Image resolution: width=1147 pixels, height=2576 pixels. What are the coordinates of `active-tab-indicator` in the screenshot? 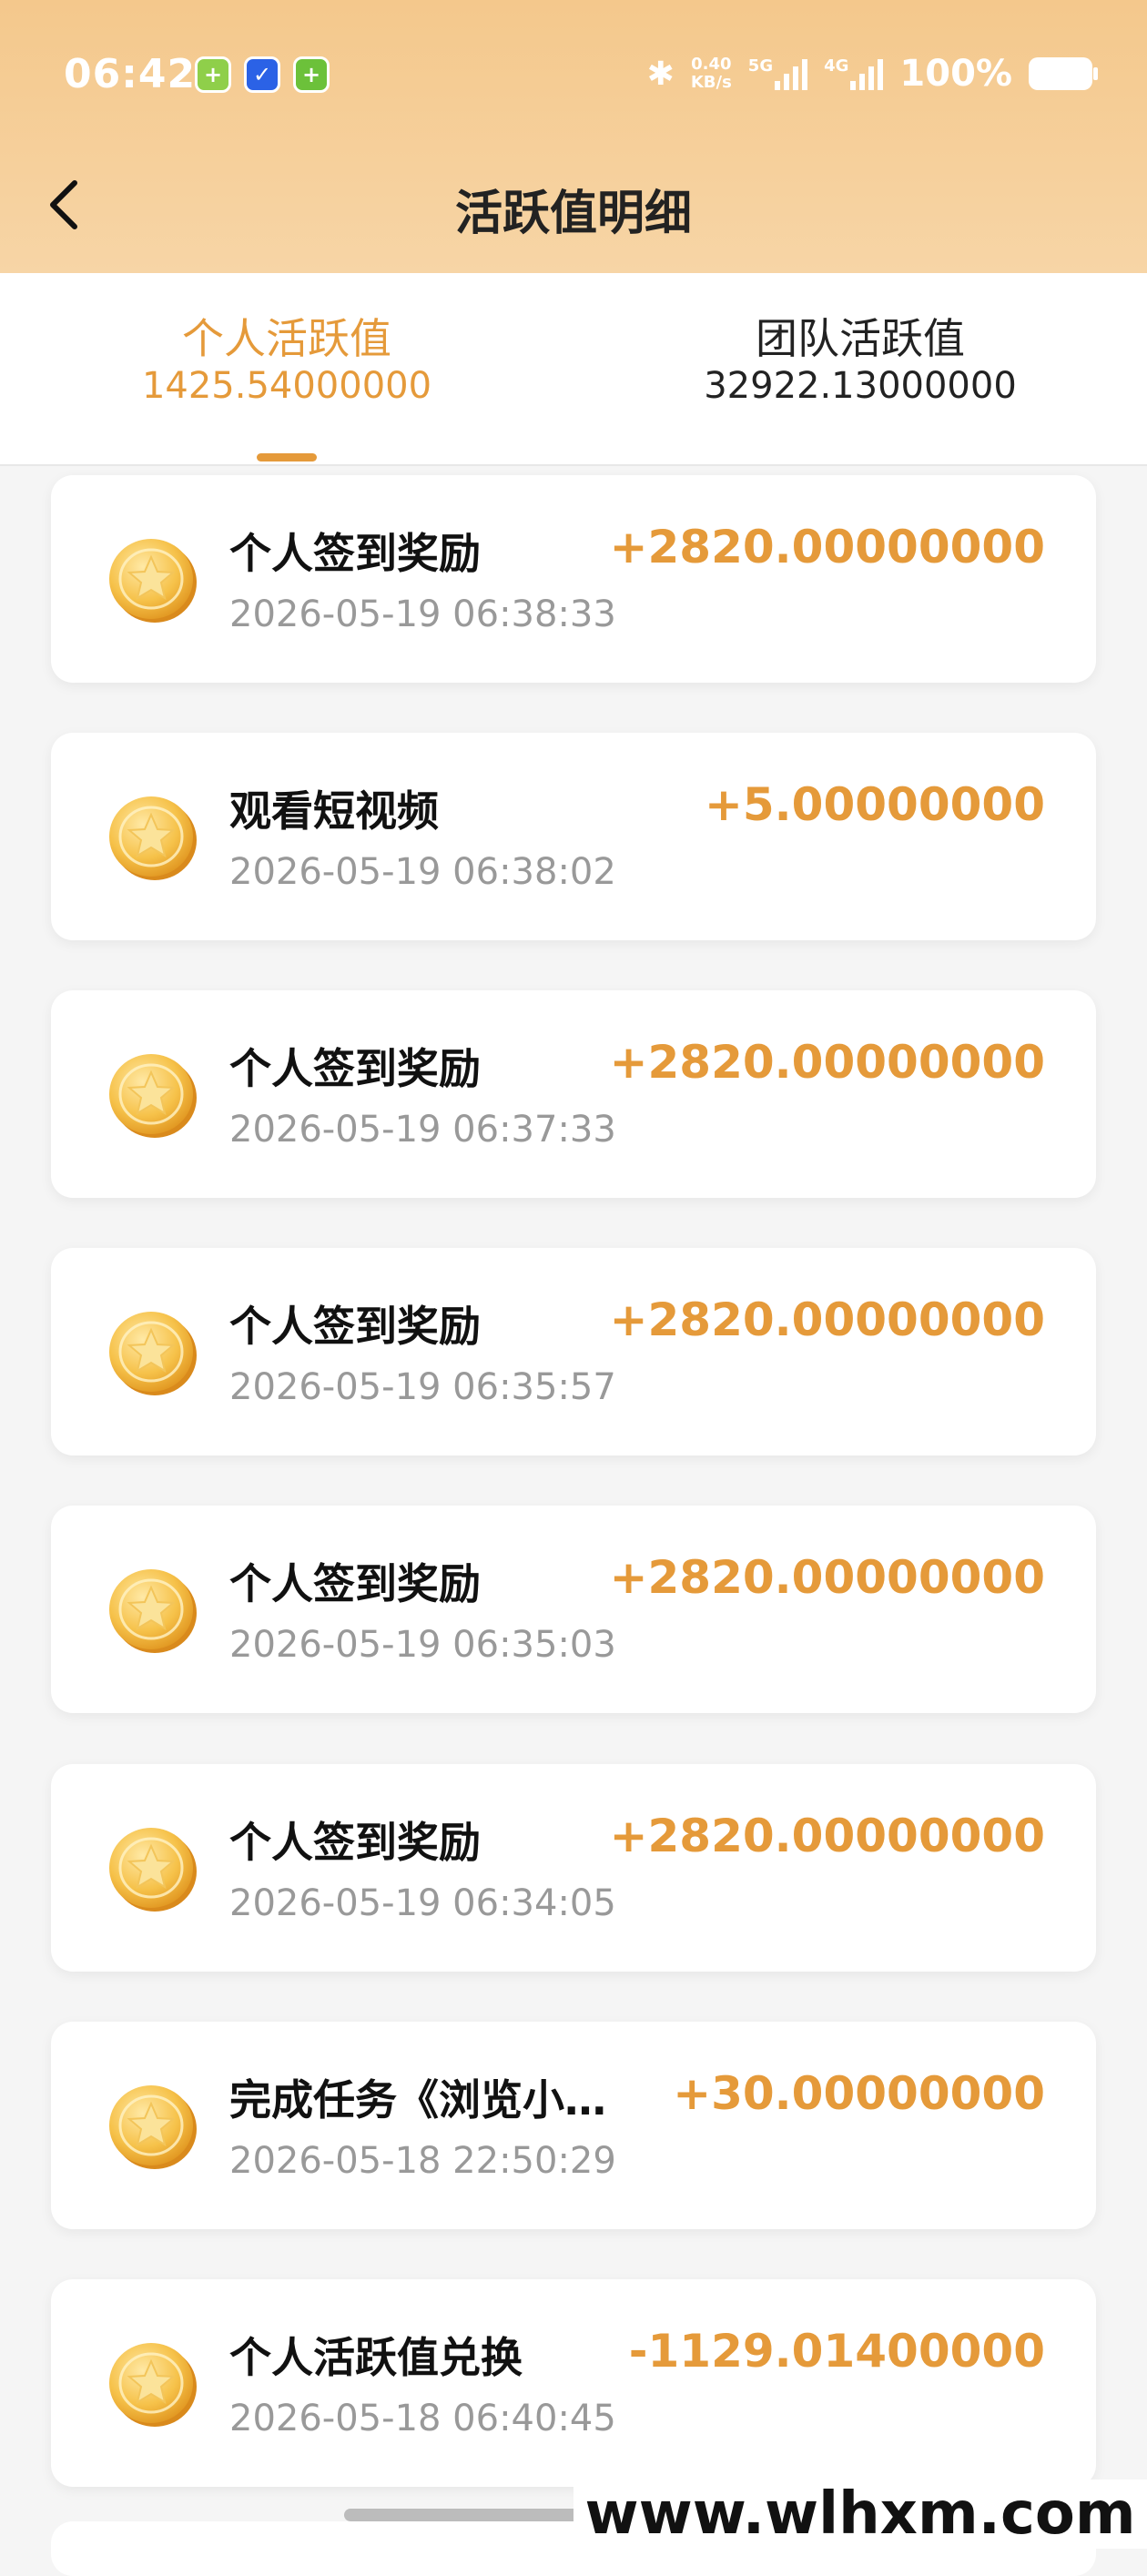 It's located at (287, 457).